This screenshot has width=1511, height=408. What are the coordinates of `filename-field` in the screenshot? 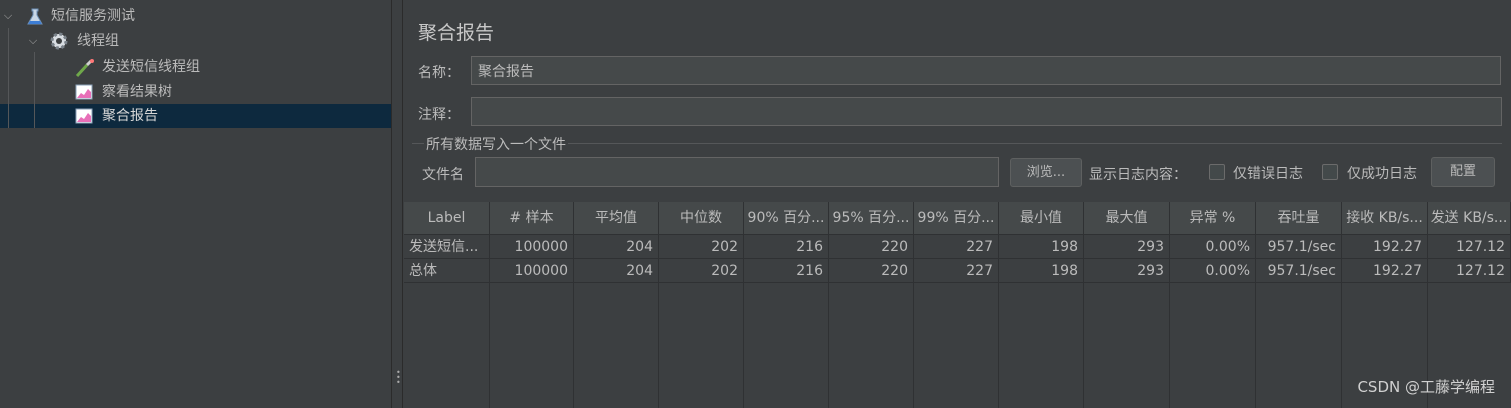 It's located at (737, 172).